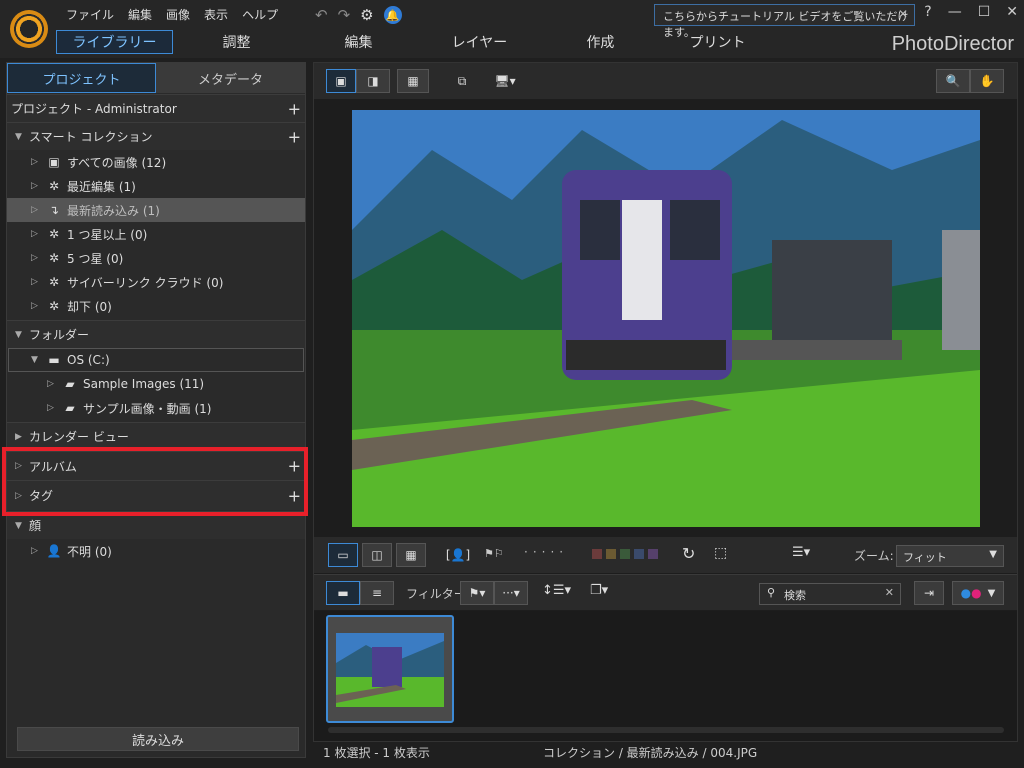  Describe the element at coordinates (158, 739) in the screenshot. I see `import-button: 読み込み` at that location.